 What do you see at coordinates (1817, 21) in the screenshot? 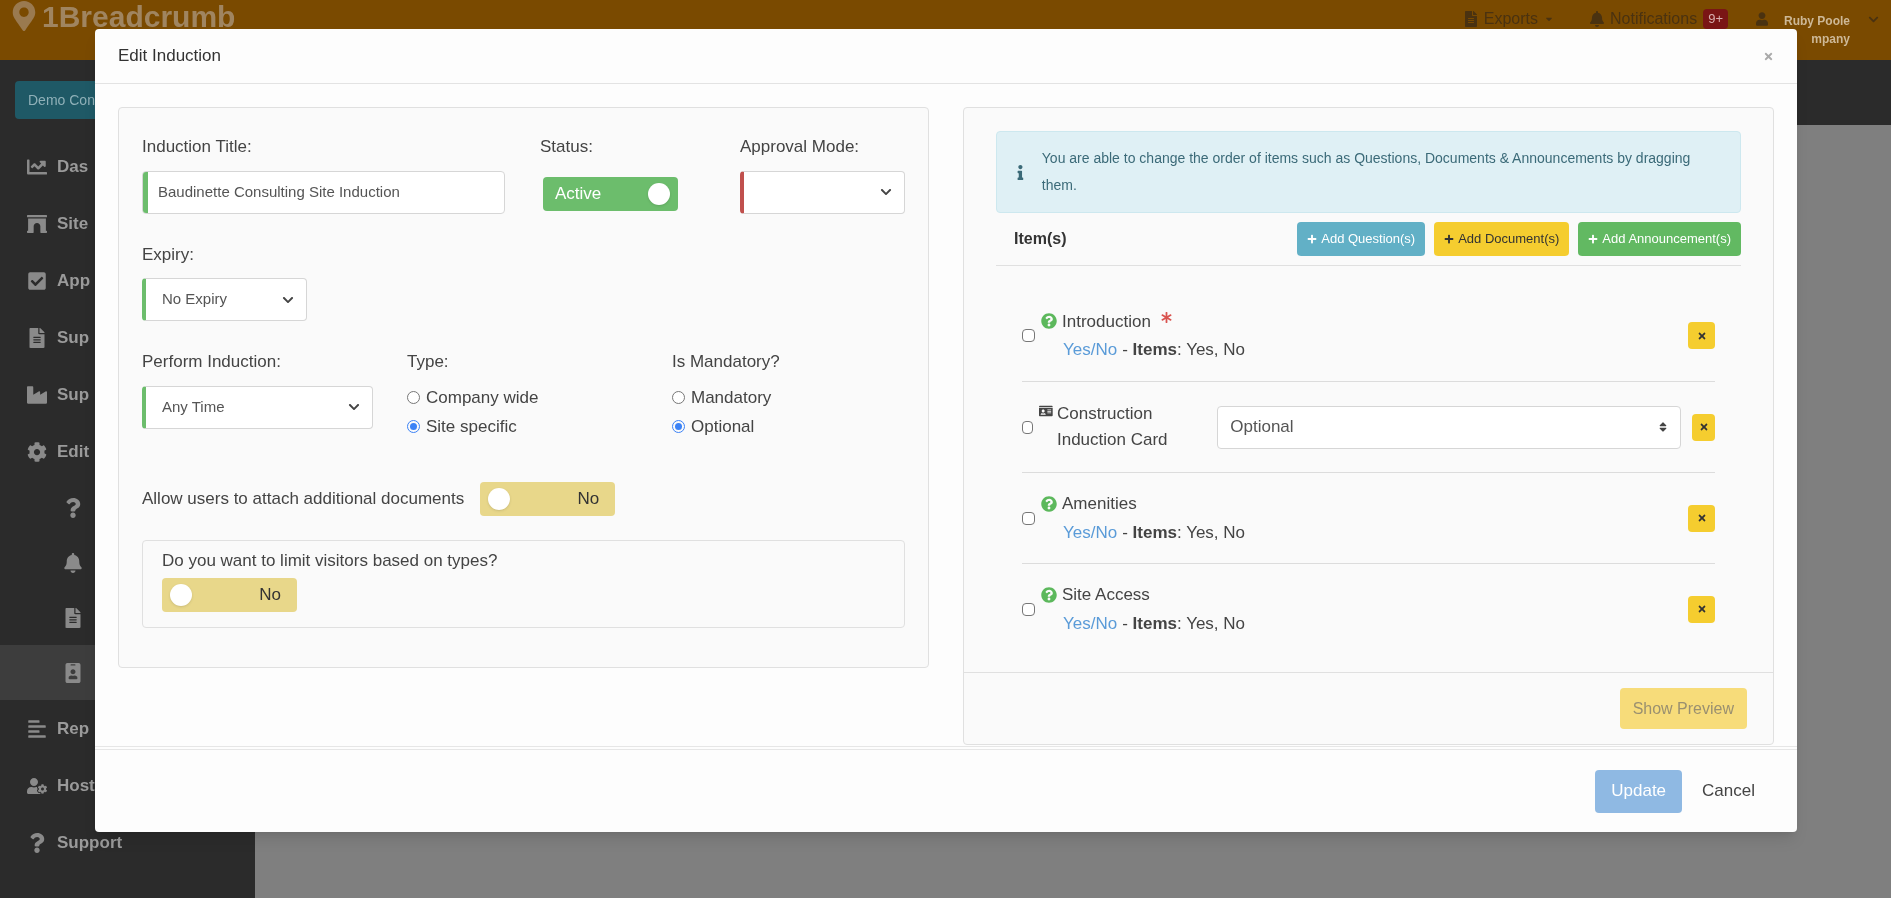
I see `user-name: Ruby Poole` at bounding box center [1817, 21].